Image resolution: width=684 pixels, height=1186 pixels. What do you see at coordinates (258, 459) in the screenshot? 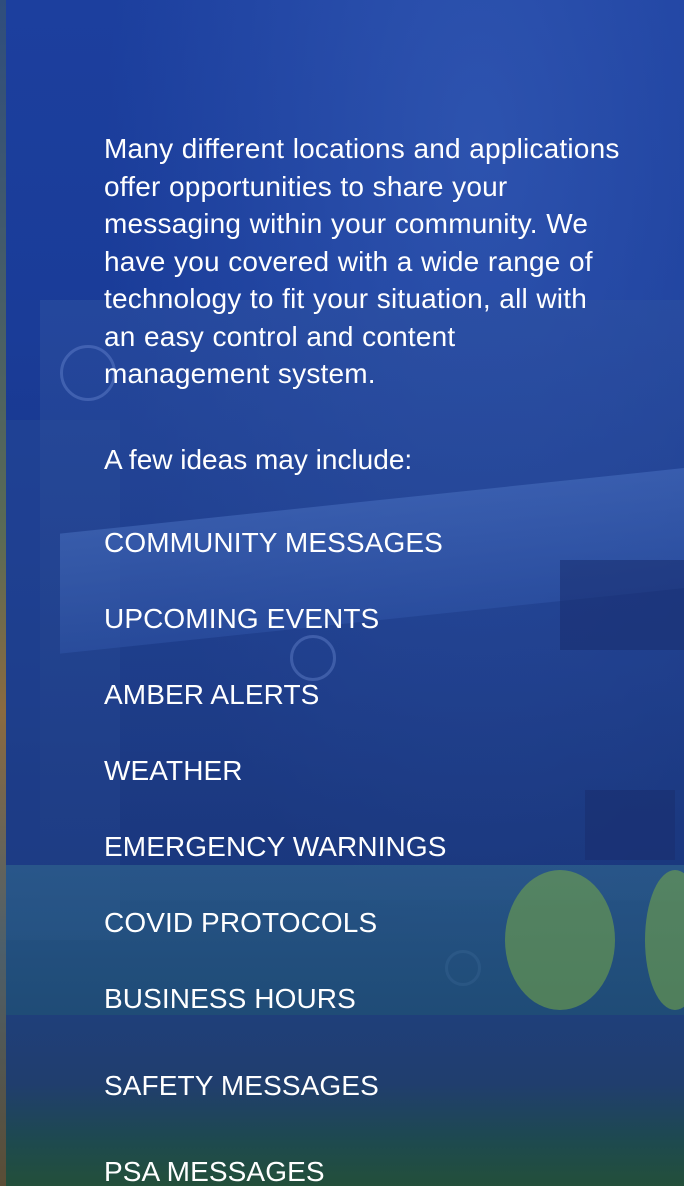
I see `ideas-lead-text: A few ideas may include:` at bounding box center [258, 459].